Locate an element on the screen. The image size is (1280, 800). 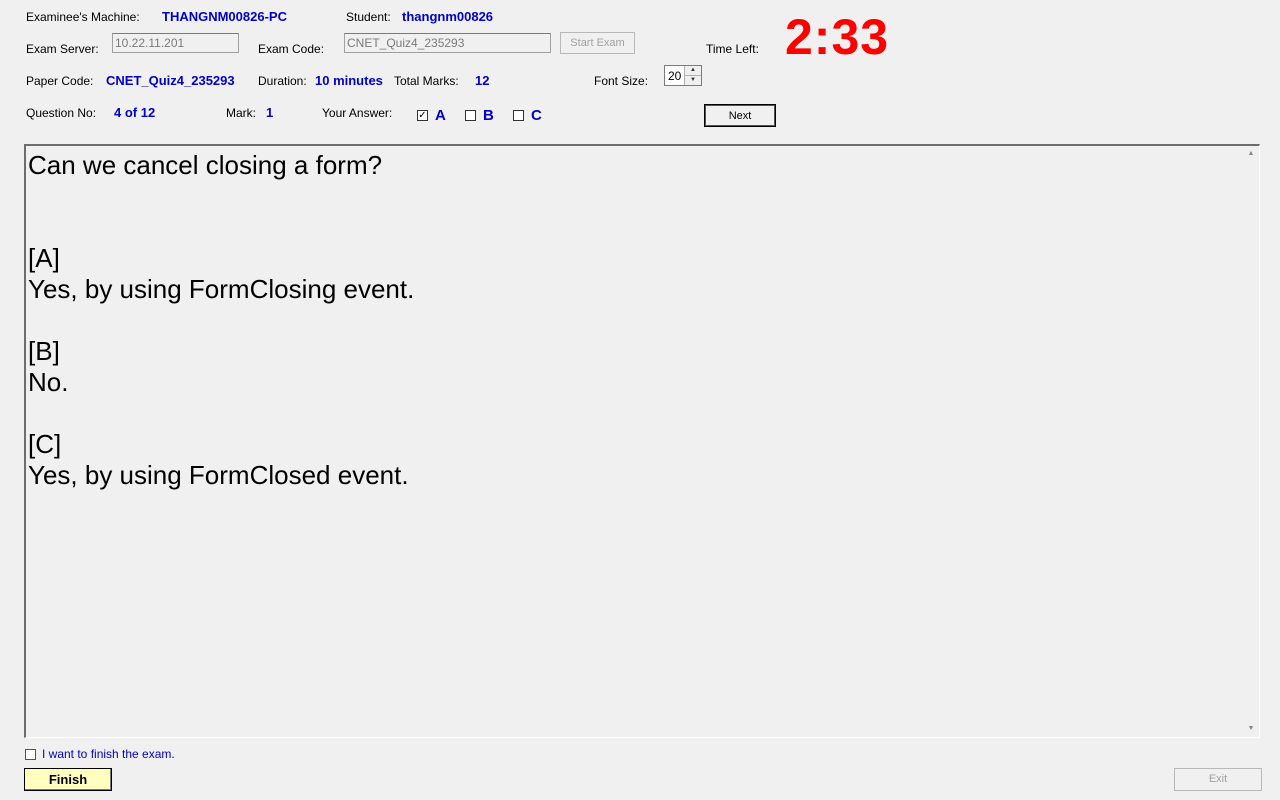
font-size-stepper: 20 ▲ ▼ is located at coordinates (683, 75).